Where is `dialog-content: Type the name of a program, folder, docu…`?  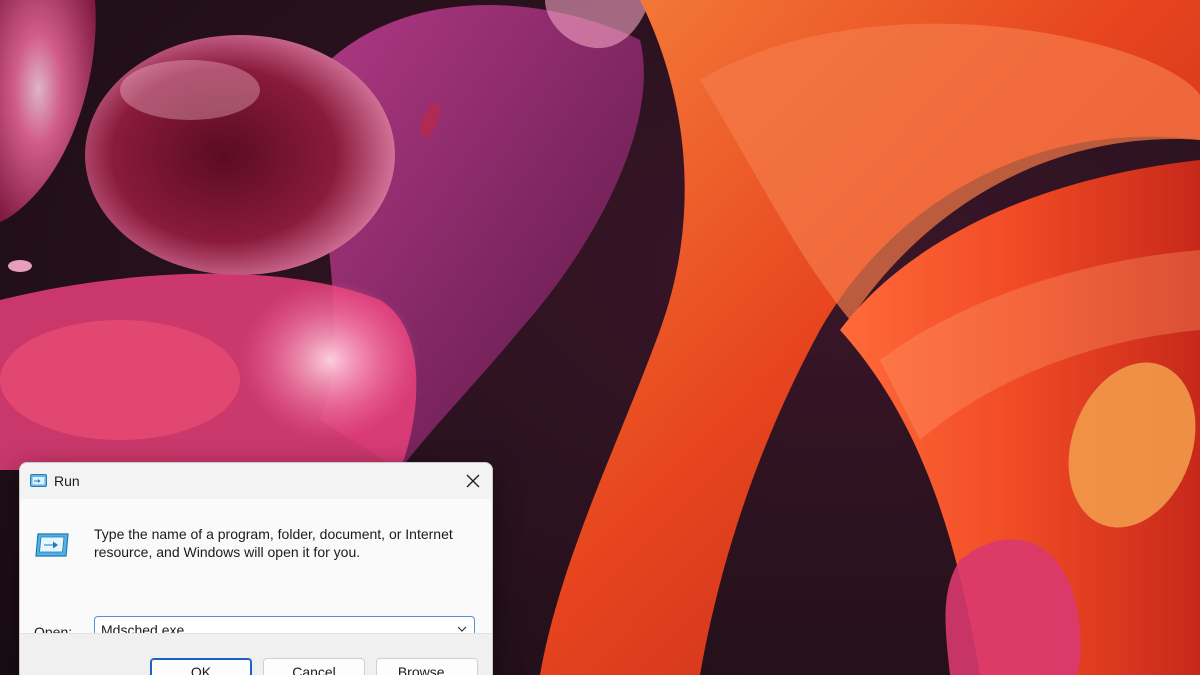 dialog-content: Type the name of a program, folder, docu… is located at coordinates (256, 571).